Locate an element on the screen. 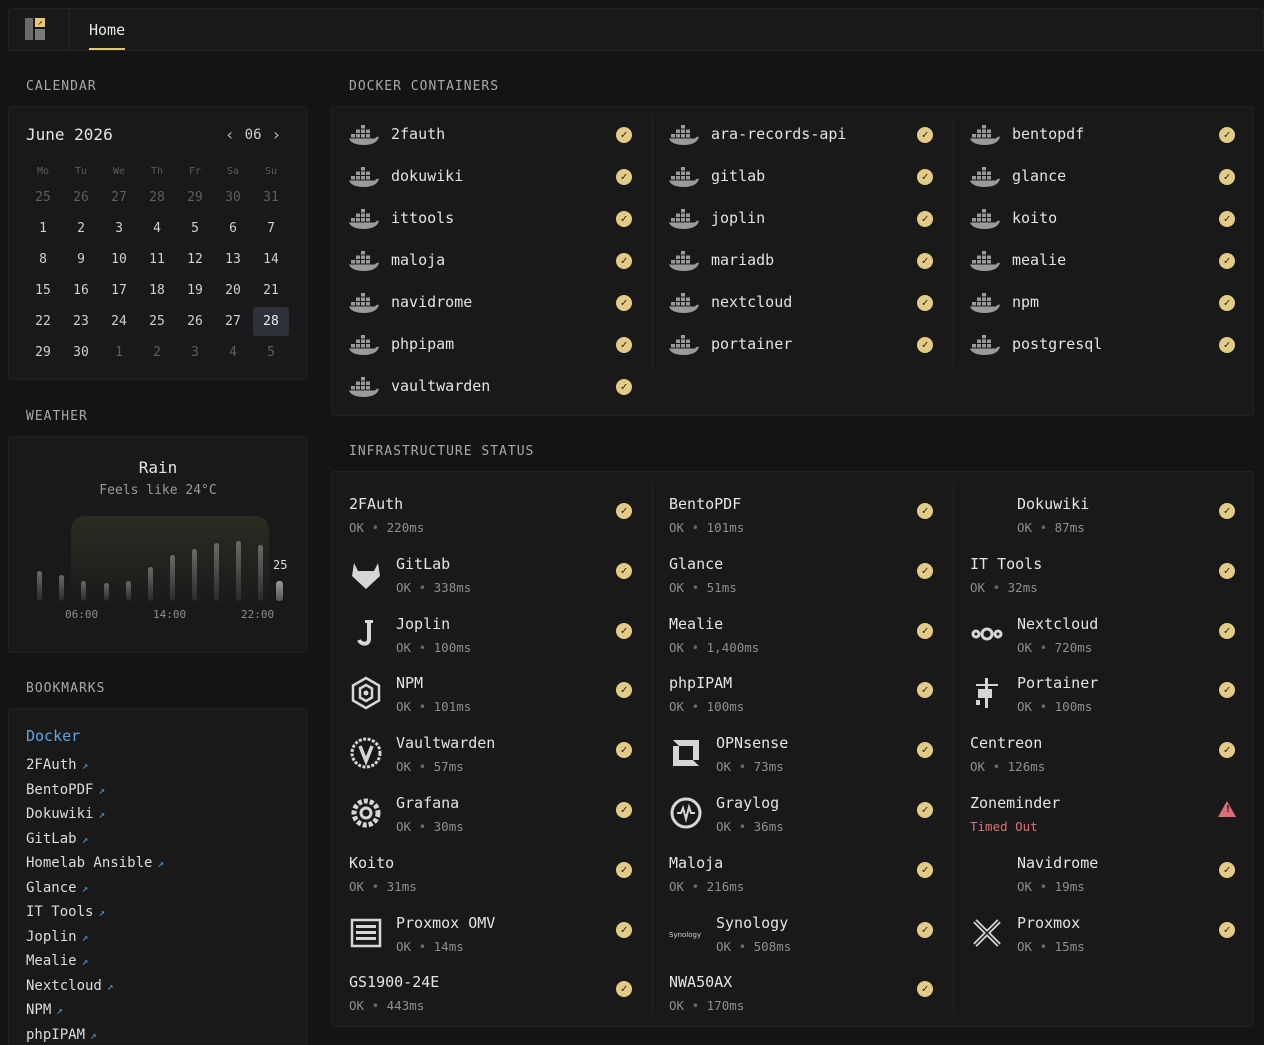  bookmark-link: BentoPDF ↗ is located at coordinates (95, 790).